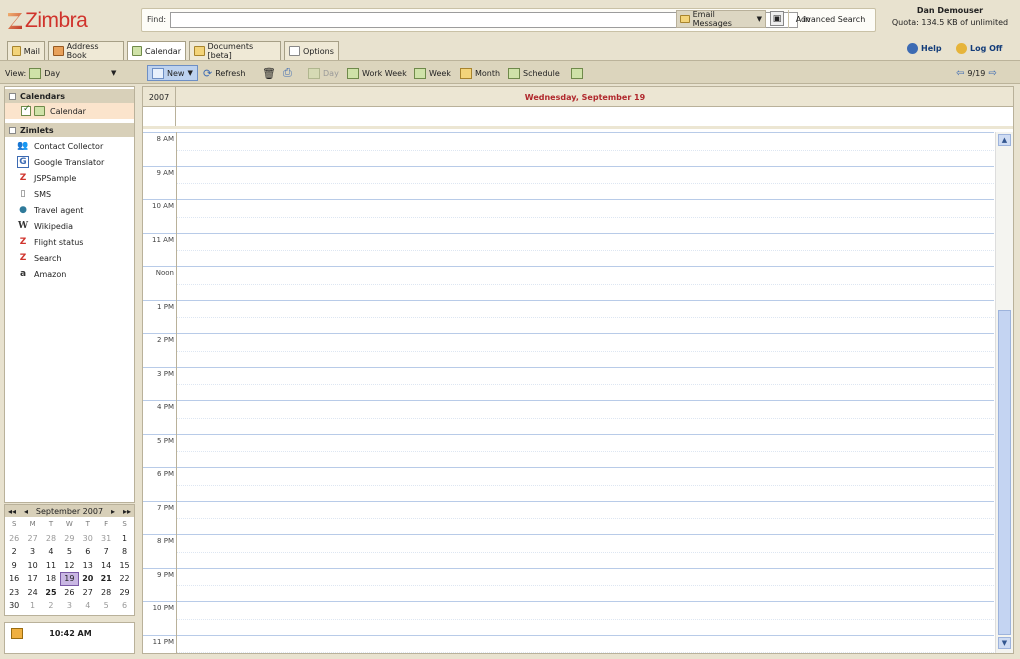  I want to click on zimlet-google-translator: G Google Translator, so click(60, 162).